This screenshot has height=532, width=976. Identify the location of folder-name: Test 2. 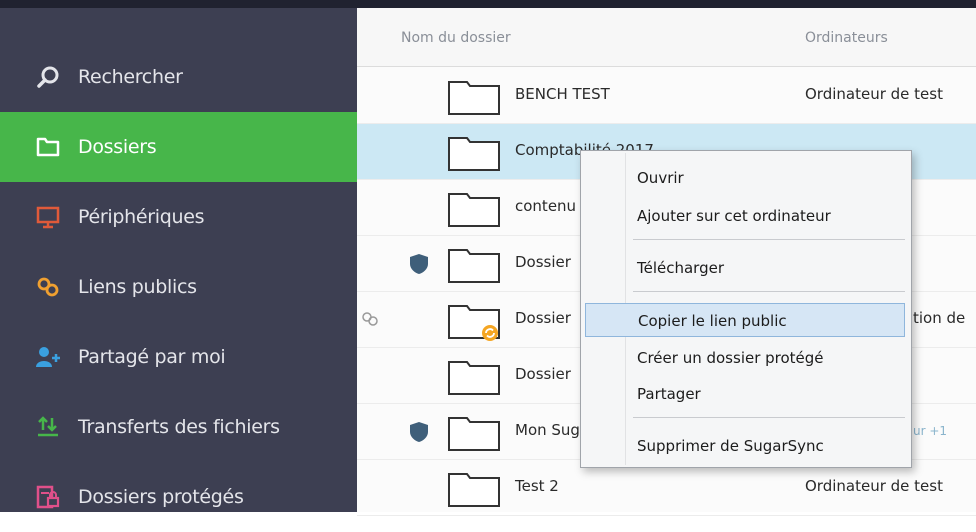
(537, 486).